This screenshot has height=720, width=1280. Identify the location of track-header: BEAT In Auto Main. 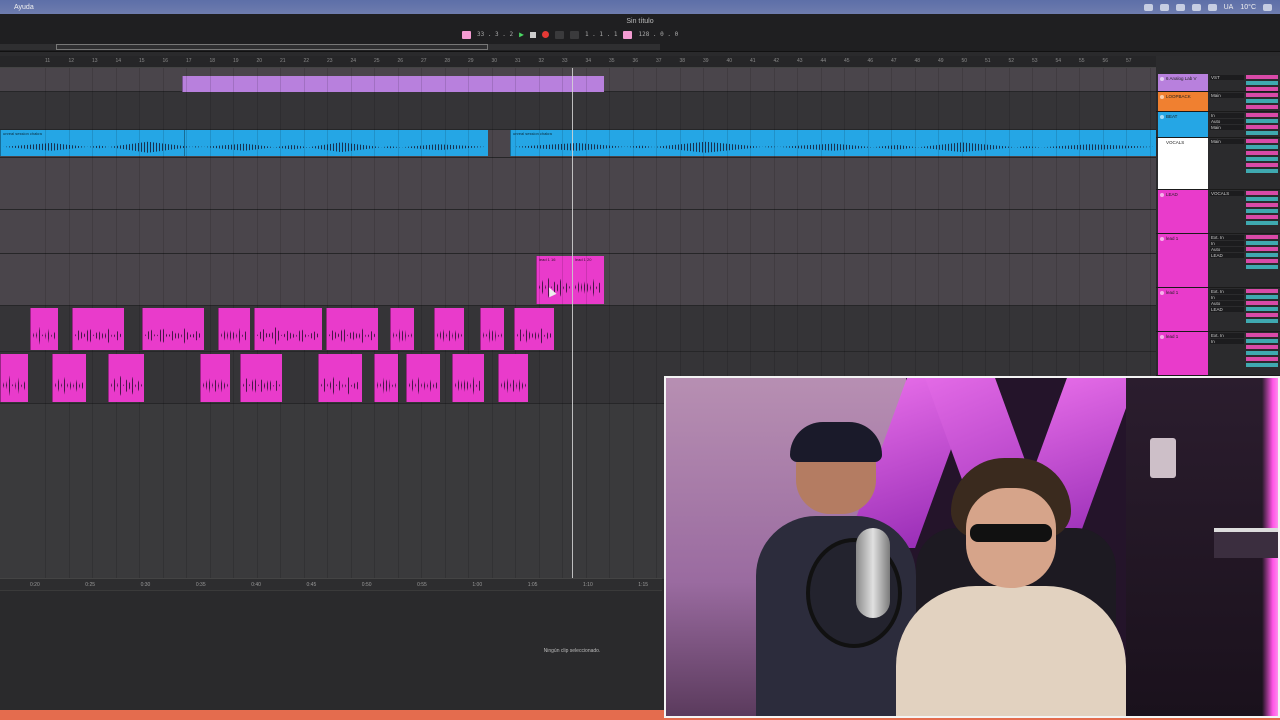
(1218, 125).